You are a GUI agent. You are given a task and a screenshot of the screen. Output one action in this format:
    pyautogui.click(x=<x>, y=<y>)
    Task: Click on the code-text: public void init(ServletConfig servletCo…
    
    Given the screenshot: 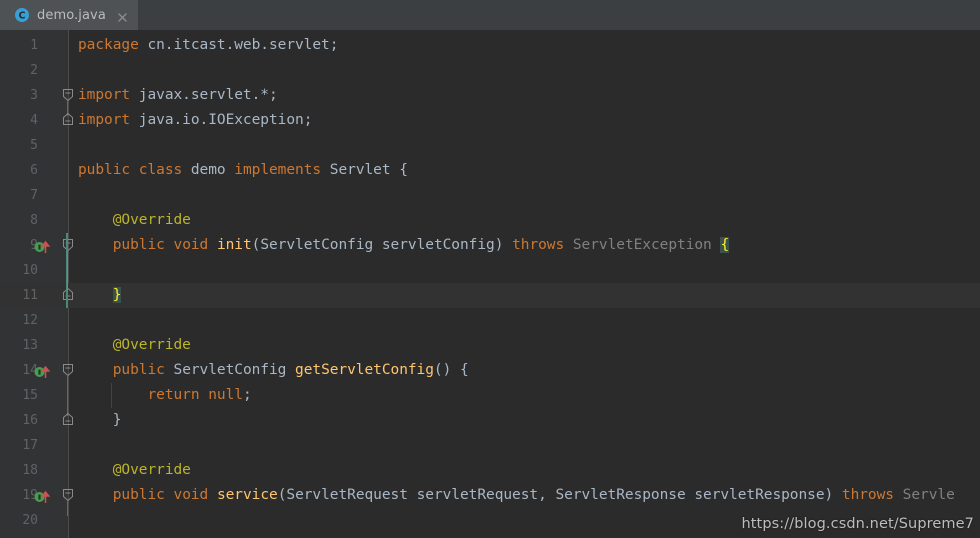 What is the action you would take?
    pyautogui.click(x=421, y=245)
    